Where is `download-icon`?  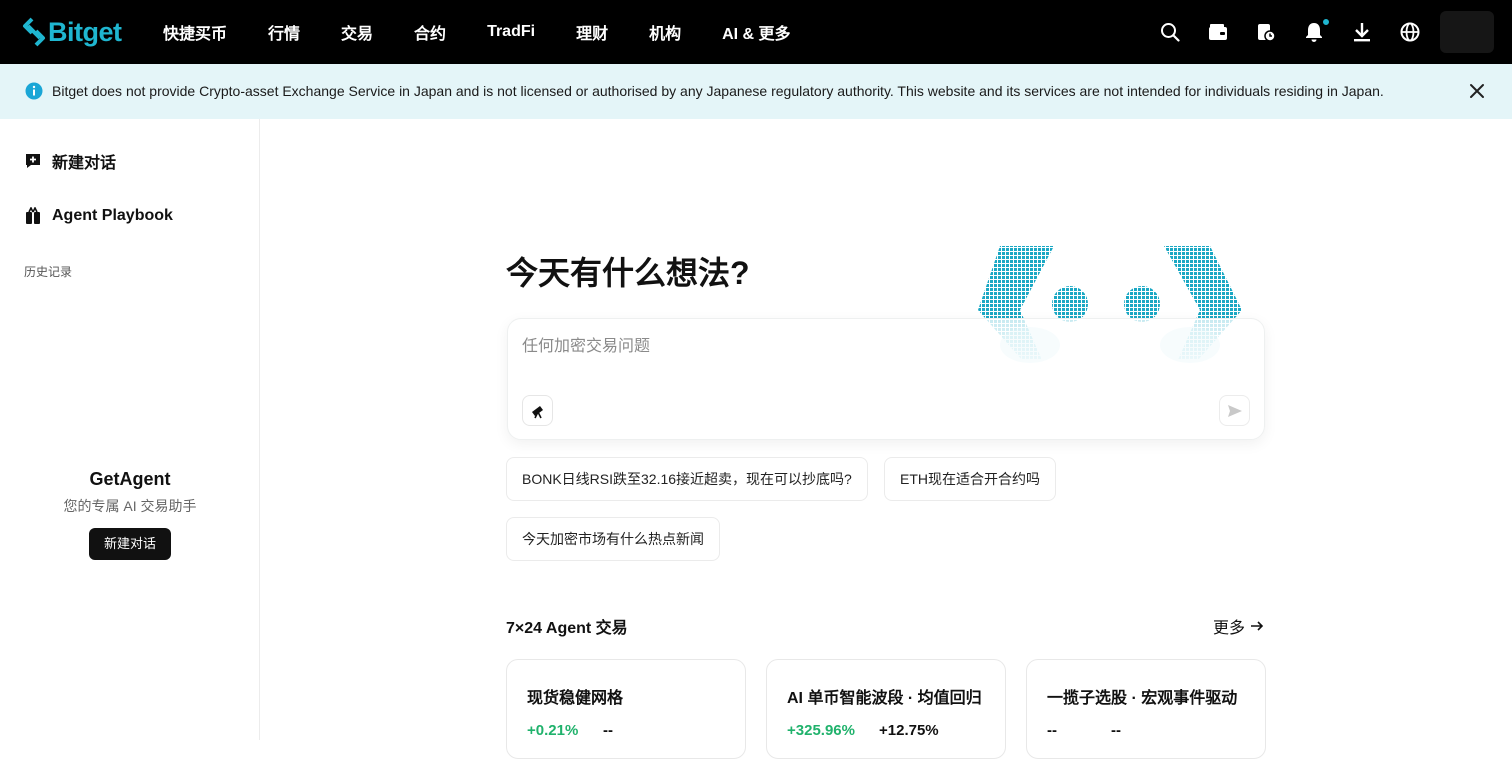
download-icon is located at coordinates (1362, 32).